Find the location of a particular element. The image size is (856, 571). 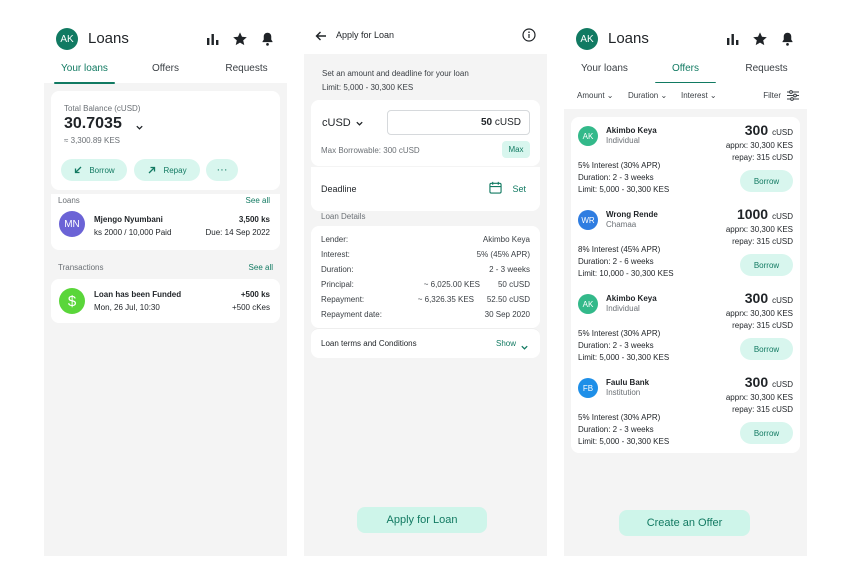

apply-limit: Limit: 5,000 - 30,300 KES is located at coordinates (368, 87).